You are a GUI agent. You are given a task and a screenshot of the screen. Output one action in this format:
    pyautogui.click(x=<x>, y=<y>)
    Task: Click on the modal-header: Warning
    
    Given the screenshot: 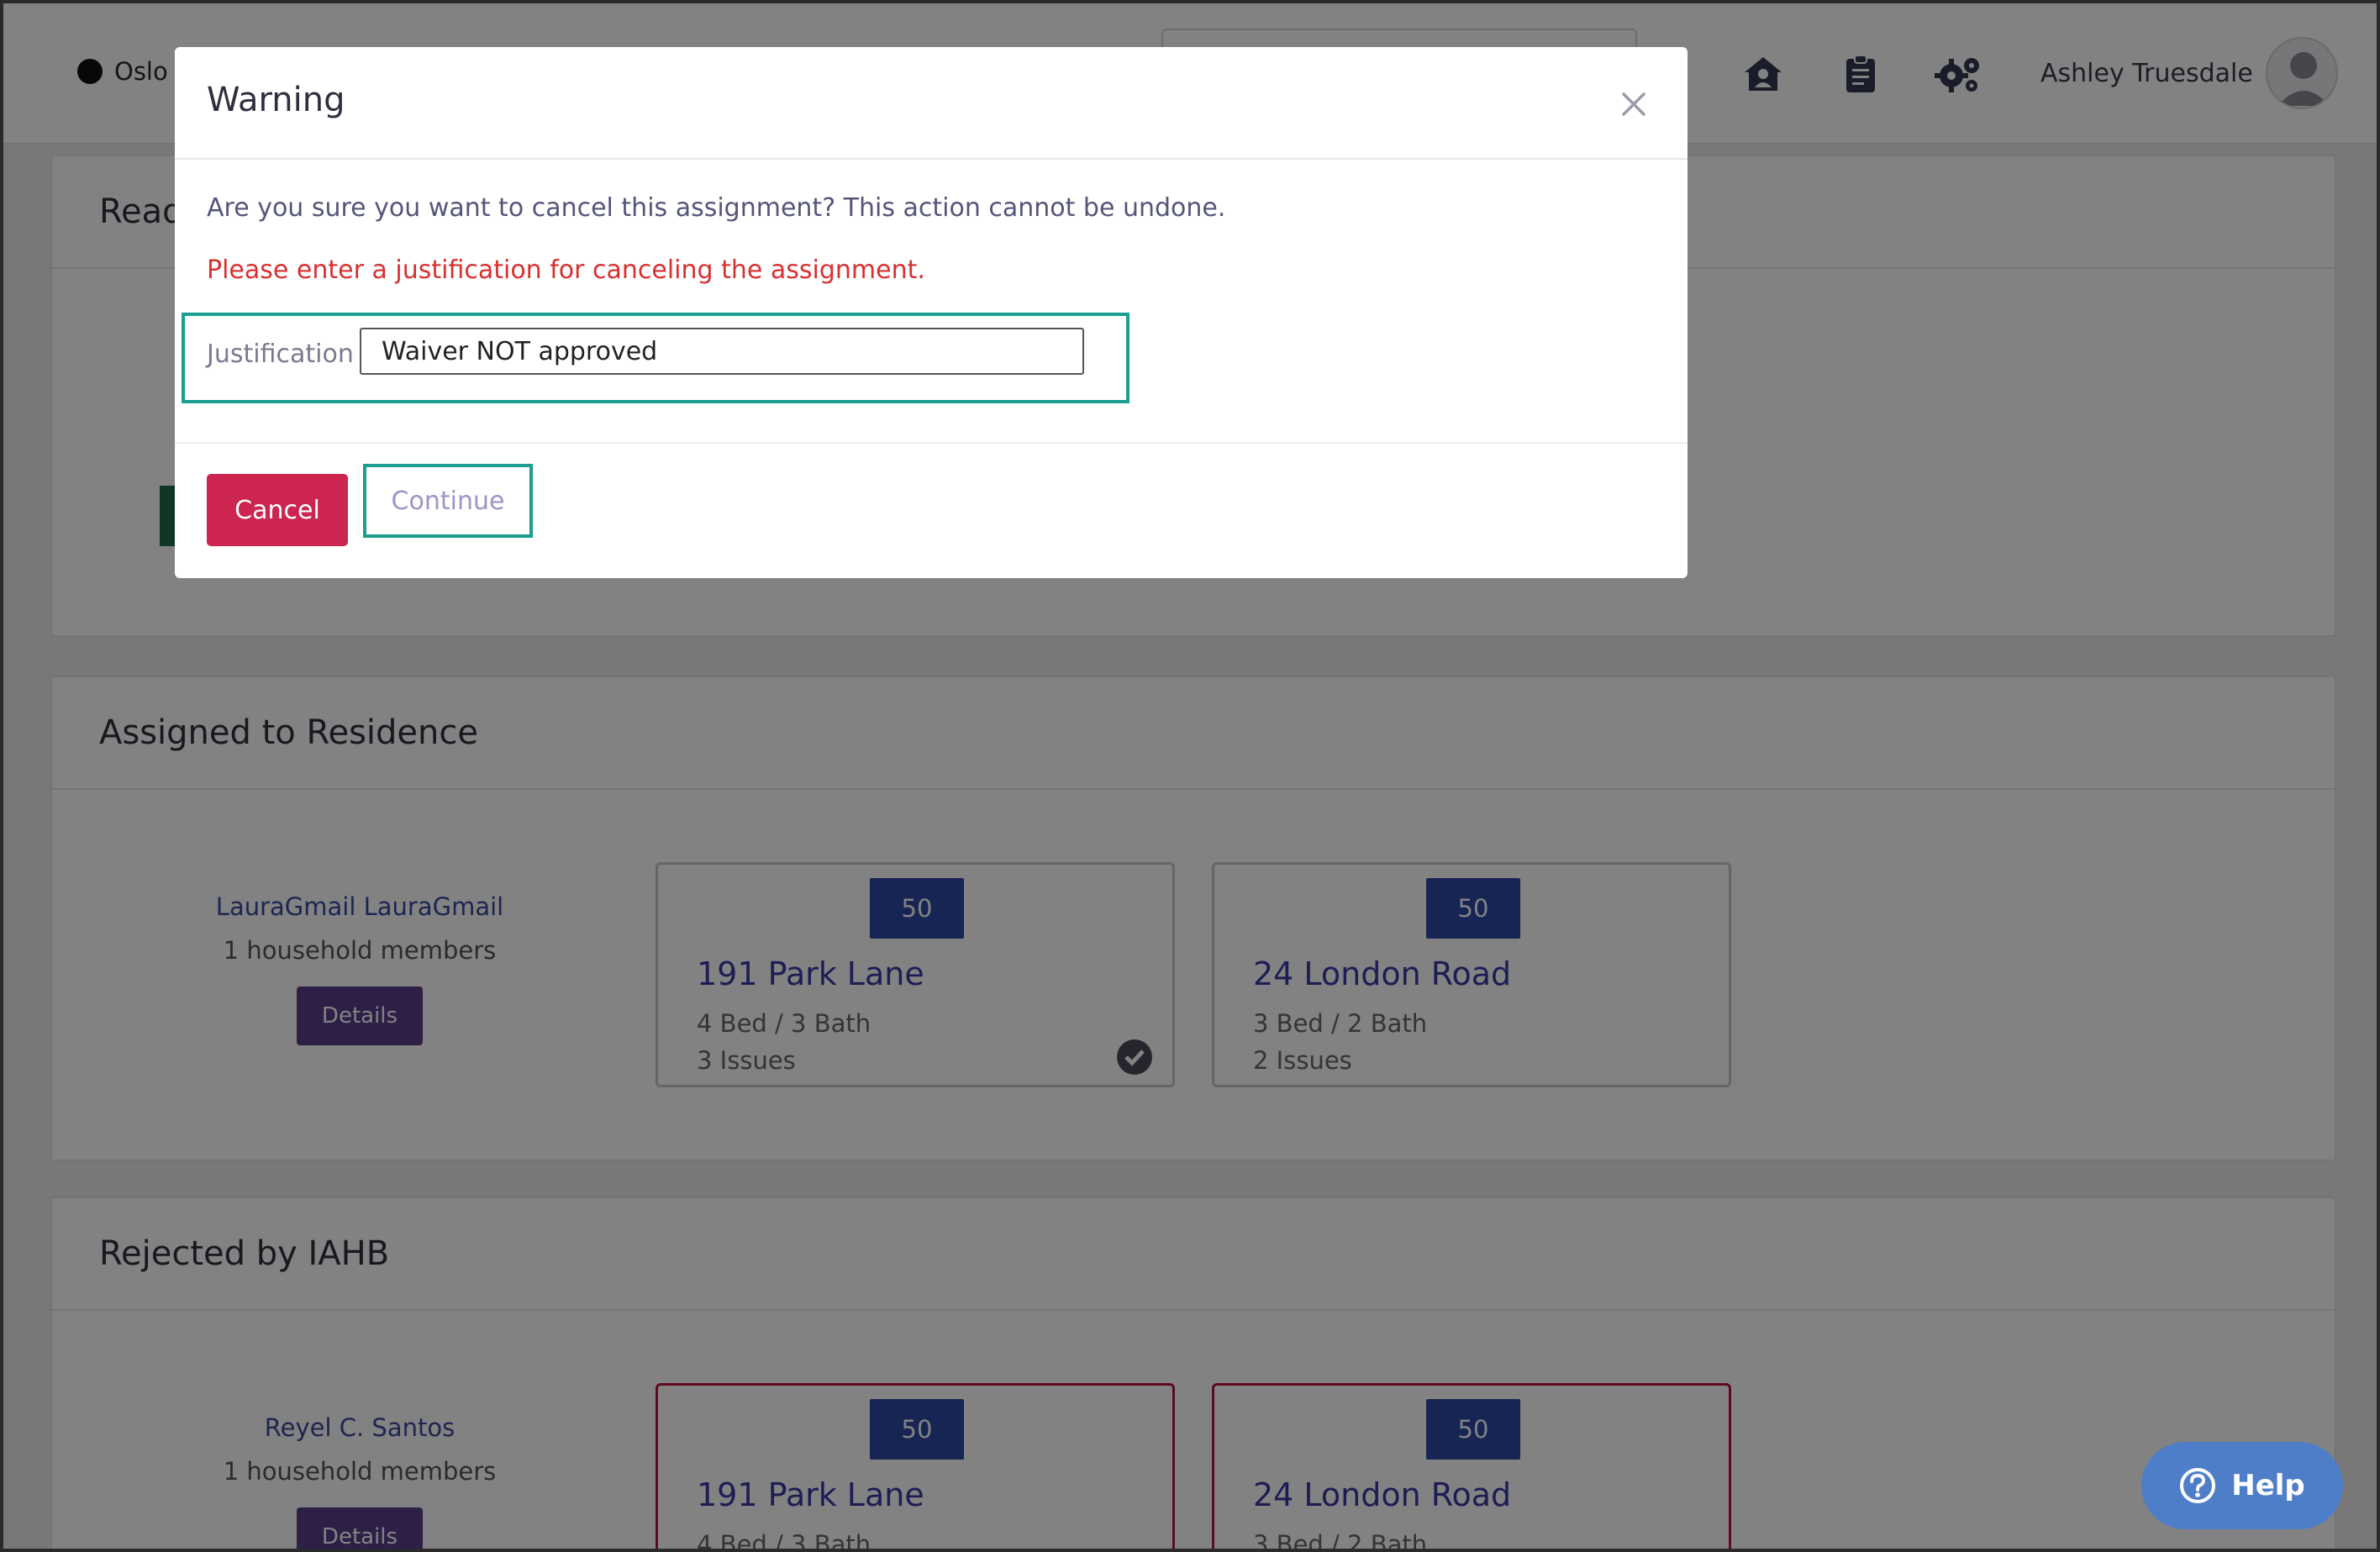 What is the action you would take?
    pyautogui.click(x=932, y=104)
    